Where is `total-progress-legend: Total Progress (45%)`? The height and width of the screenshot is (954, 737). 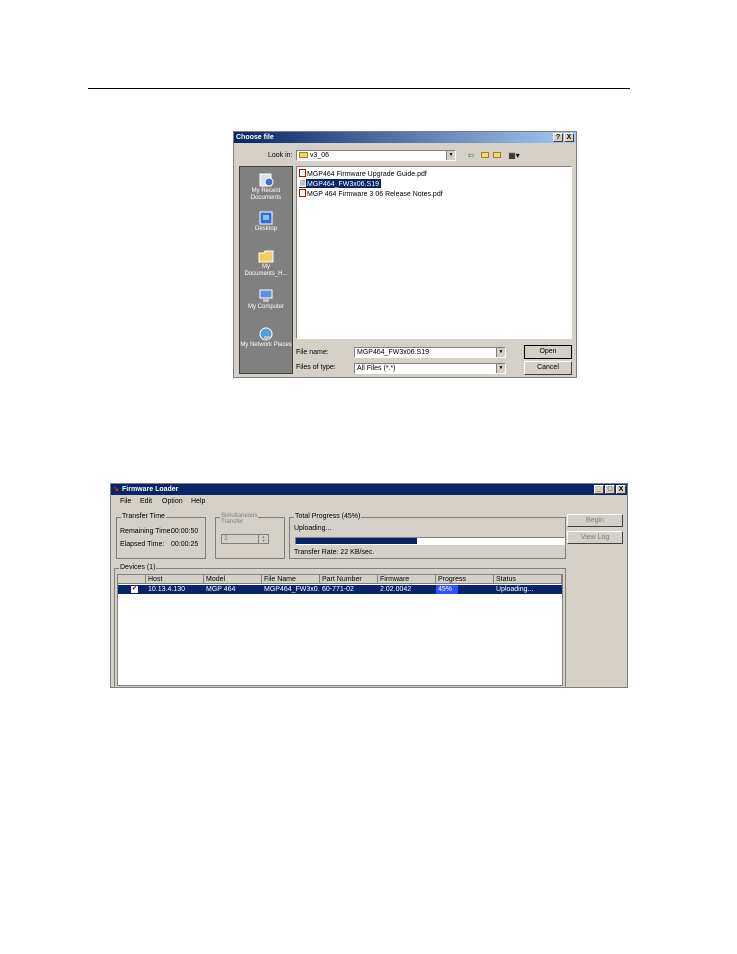
total-progress-legend: Total Progress (45%) is located at coordinates (328, 517).